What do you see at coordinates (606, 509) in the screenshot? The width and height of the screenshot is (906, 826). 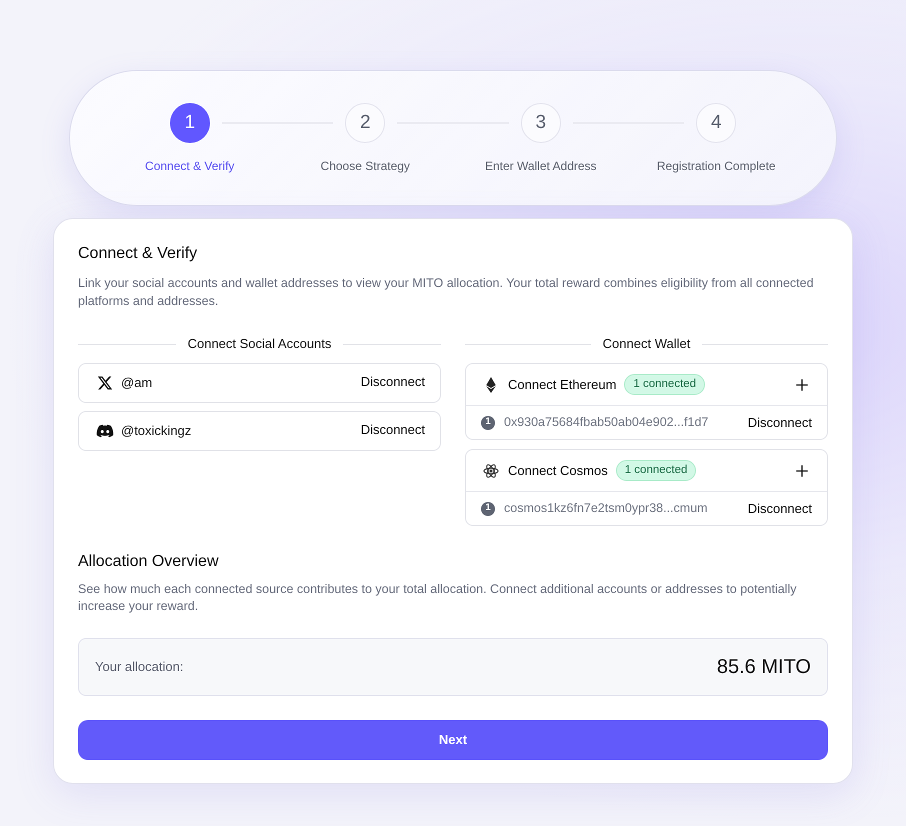 I see `wallet-address: cosmos1kz6fn7e2tsm0ypr38...cmum` at bounding box center [606, 509].